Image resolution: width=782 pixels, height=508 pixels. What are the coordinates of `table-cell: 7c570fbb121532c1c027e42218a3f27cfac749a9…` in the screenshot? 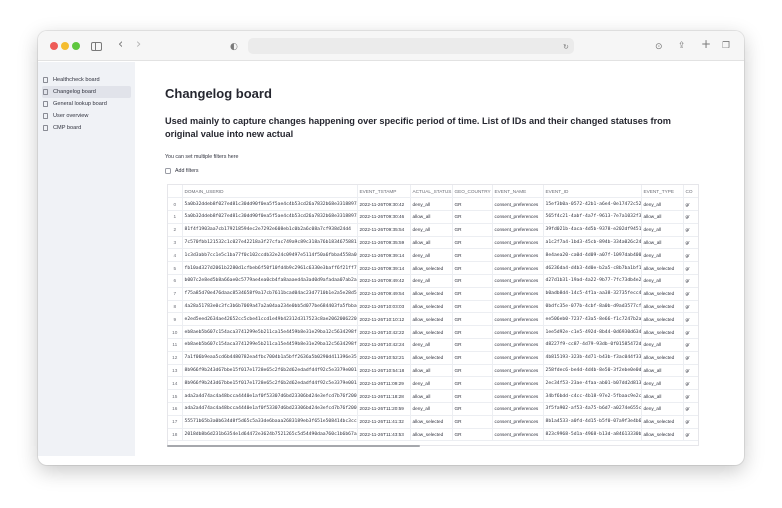 It's located at (270, 243).